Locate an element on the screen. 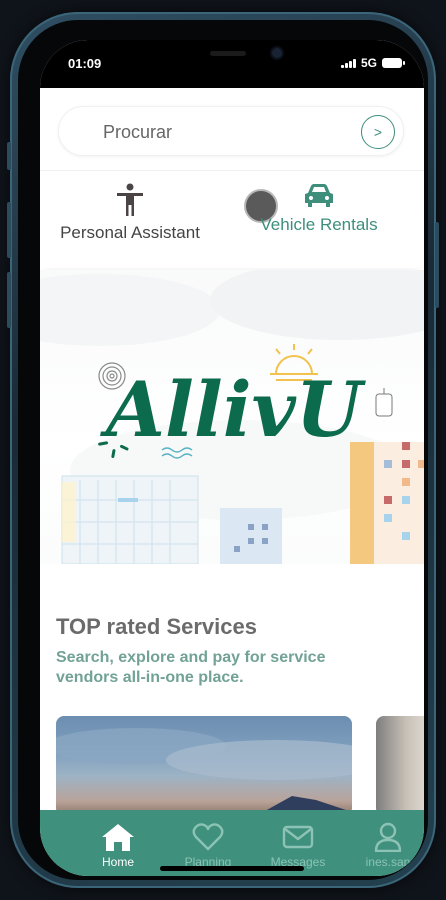 The width and height of the screenshot is (446, 900). service-card-image is located at coordinates (204, 772).